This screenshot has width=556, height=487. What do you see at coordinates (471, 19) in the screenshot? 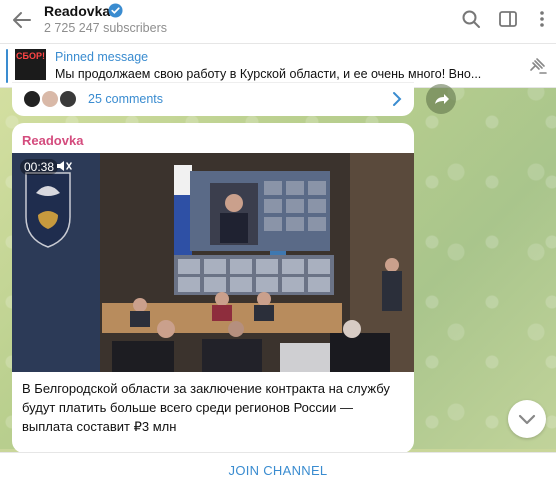
I see `search-icon` at bounding box center [471, 19].